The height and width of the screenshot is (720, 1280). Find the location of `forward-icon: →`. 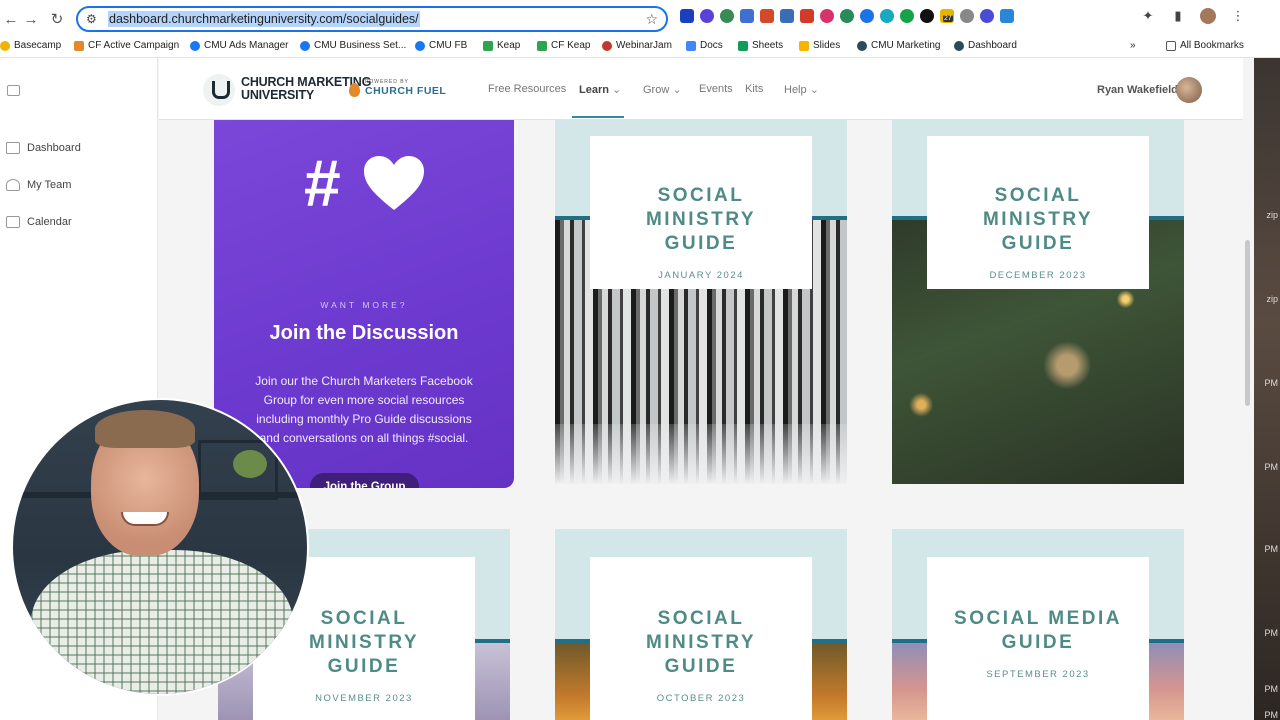

forward-icon: → is located at coordinates (31, 19).